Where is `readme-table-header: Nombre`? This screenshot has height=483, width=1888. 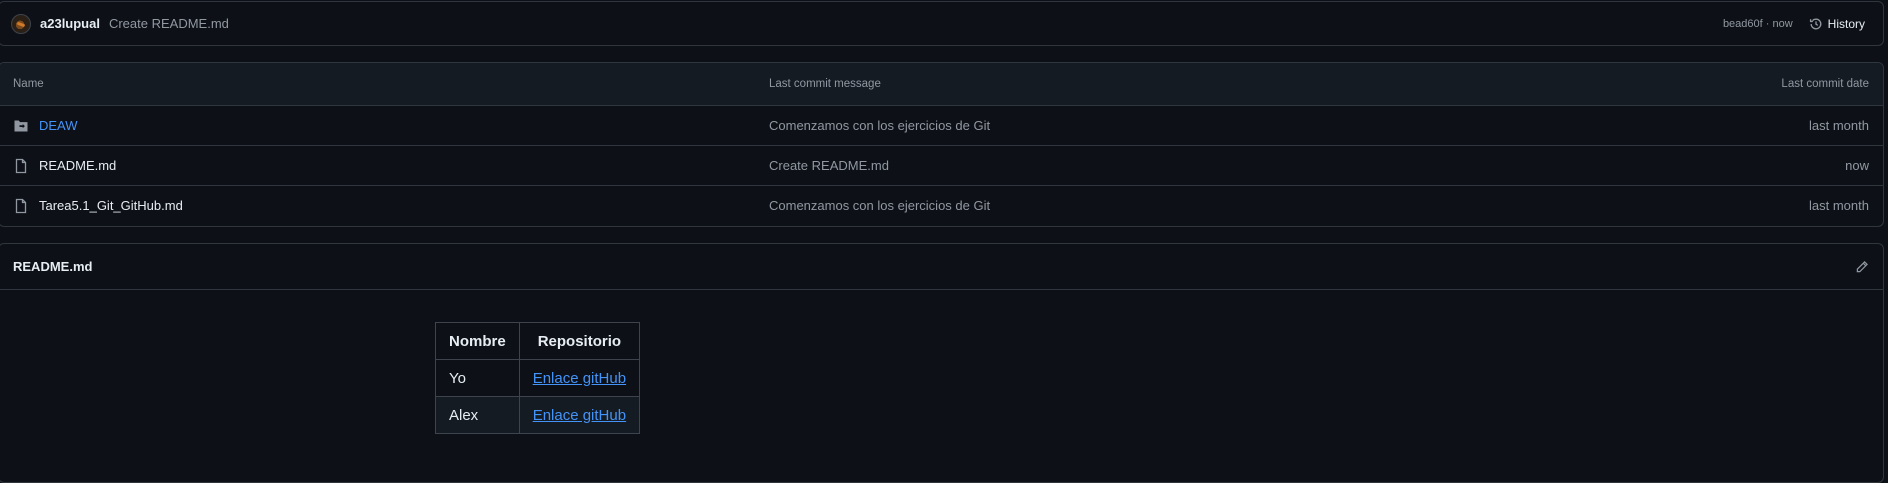
readme-table-header: Nombre is located at coordinates (477, 341).